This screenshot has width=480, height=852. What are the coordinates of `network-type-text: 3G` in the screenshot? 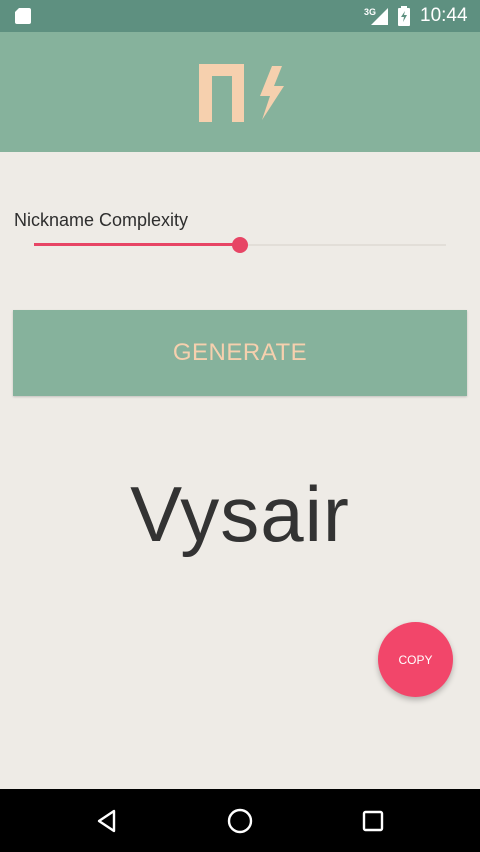 It's located at (370, 12).